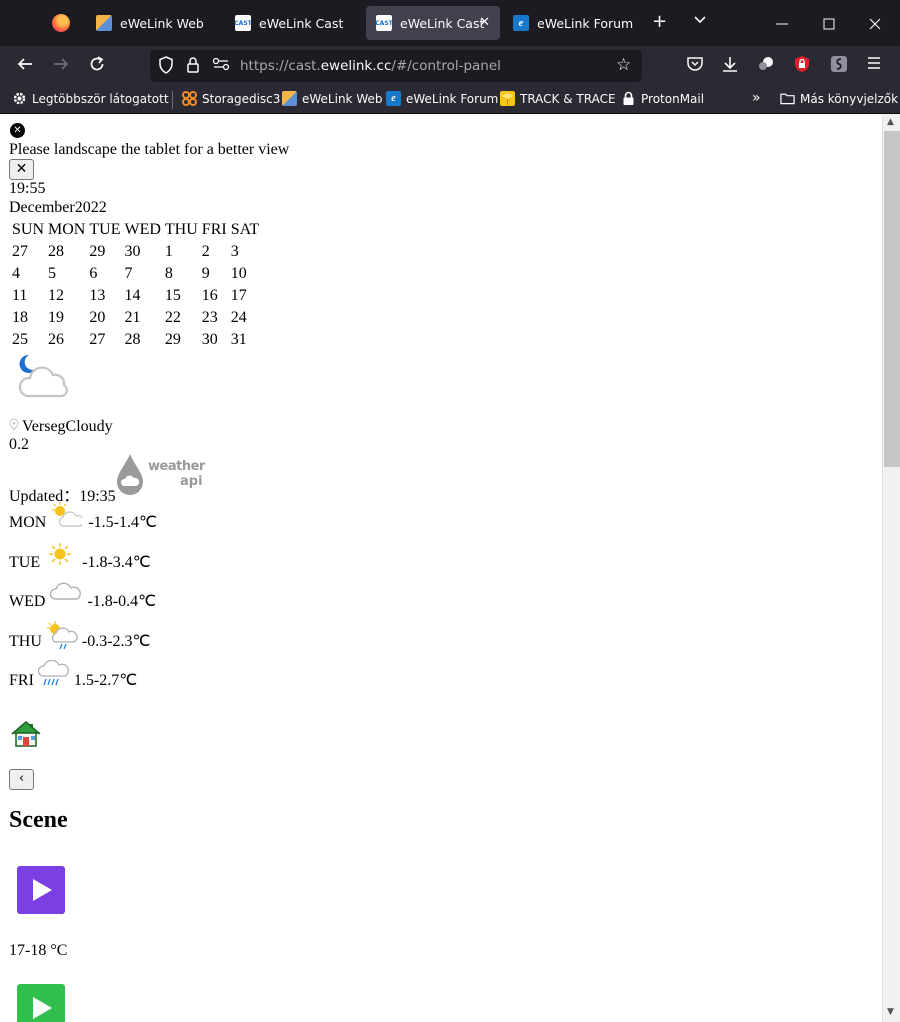  What do you see at coordinates (205, 251) in the screenshot?
I see `calendar-day: 2` at bounding box center [205, 251].